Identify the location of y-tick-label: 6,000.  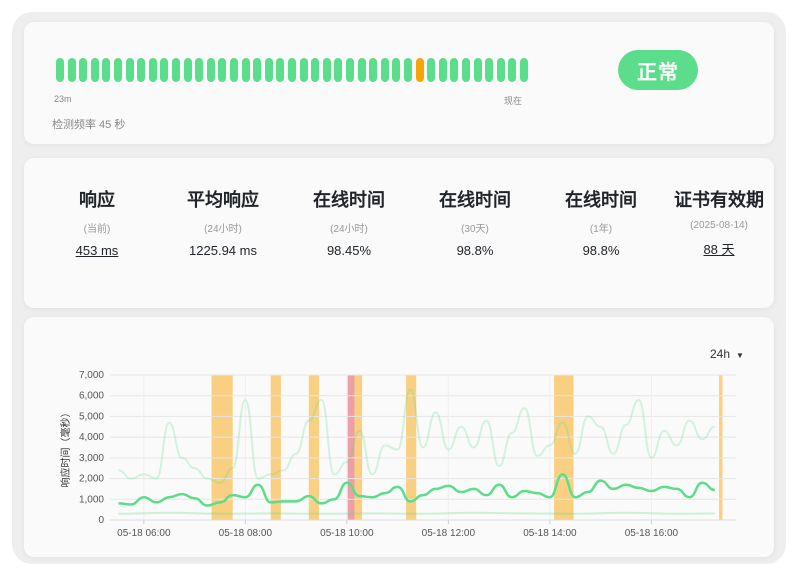
(91, 396).